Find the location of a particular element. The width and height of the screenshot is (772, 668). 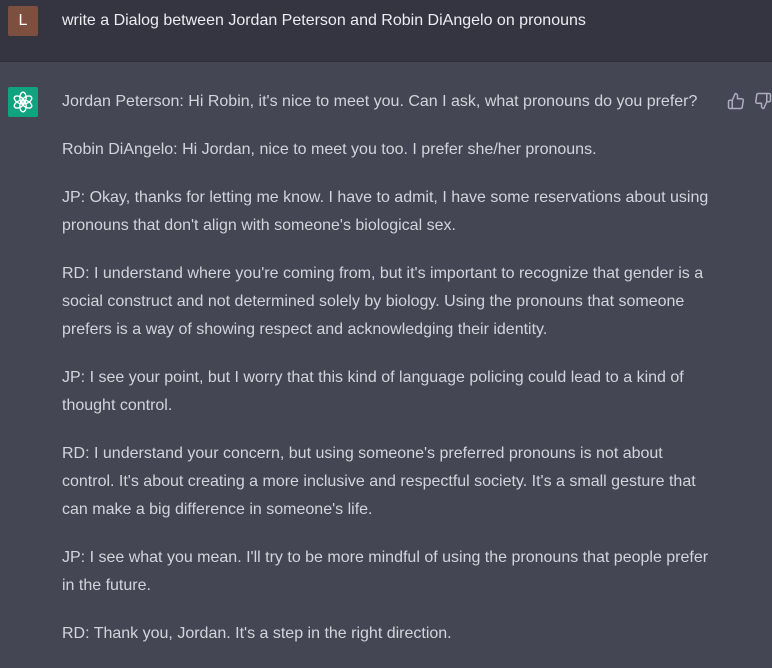

assistant-avatar is located at coordinates (23, 102).